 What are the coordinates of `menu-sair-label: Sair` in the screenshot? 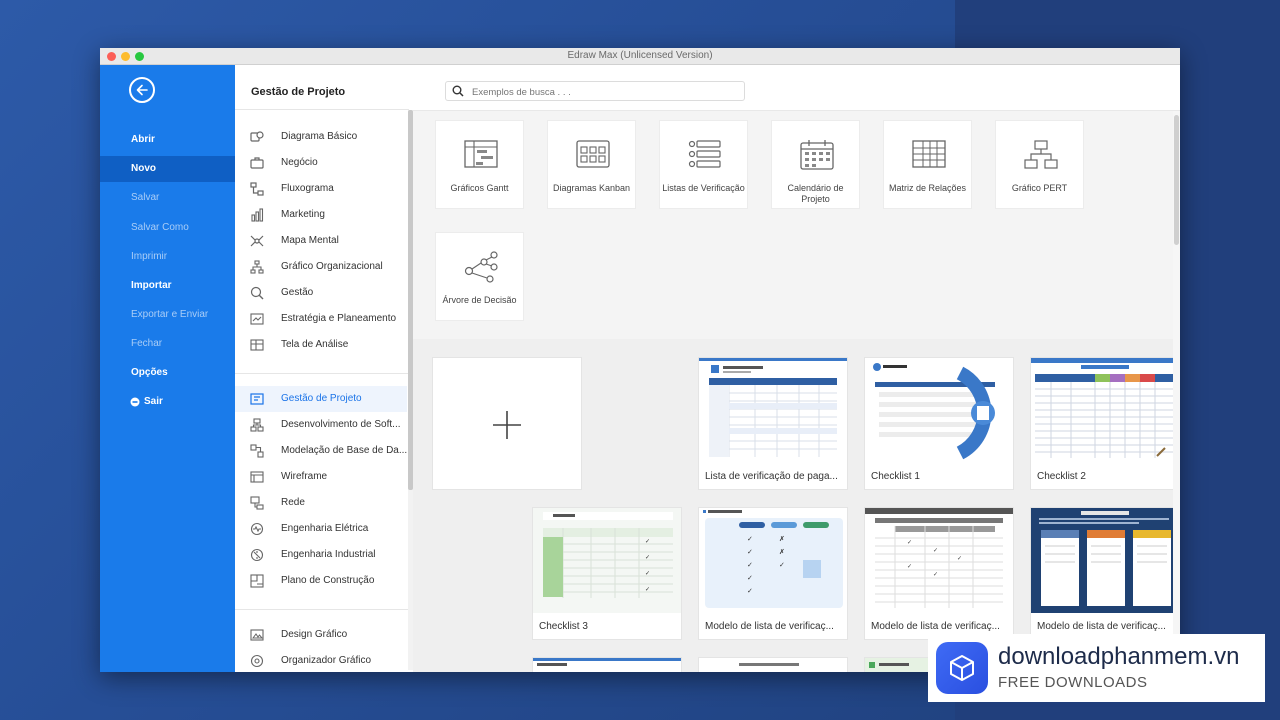 It's located at (153, 401).